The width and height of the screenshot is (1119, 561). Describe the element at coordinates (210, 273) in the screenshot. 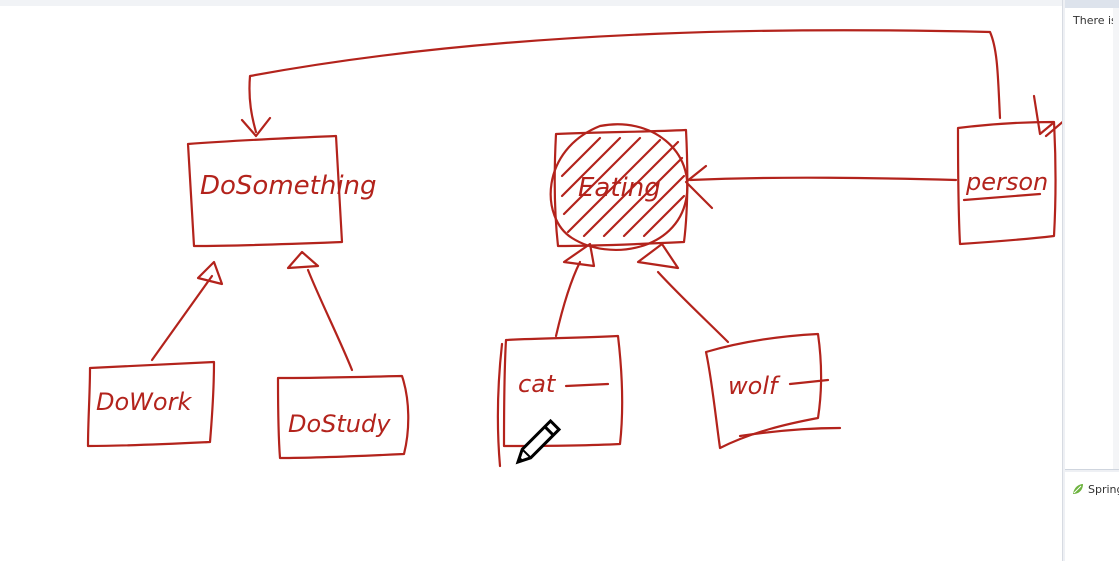

I see `dowork-triangle` at that location.